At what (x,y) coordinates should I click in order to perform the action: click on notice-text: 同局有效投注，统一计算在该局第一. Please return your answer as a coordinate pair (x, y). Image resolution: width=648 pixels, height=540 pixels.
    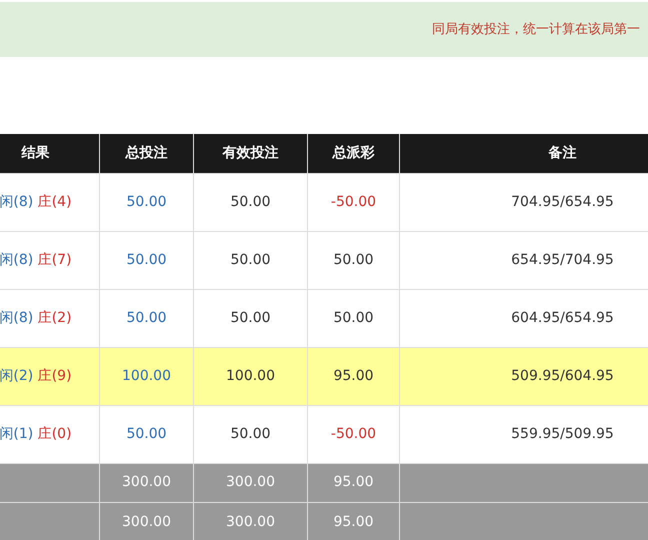
    Looking at the image, I should click on (536, 29).